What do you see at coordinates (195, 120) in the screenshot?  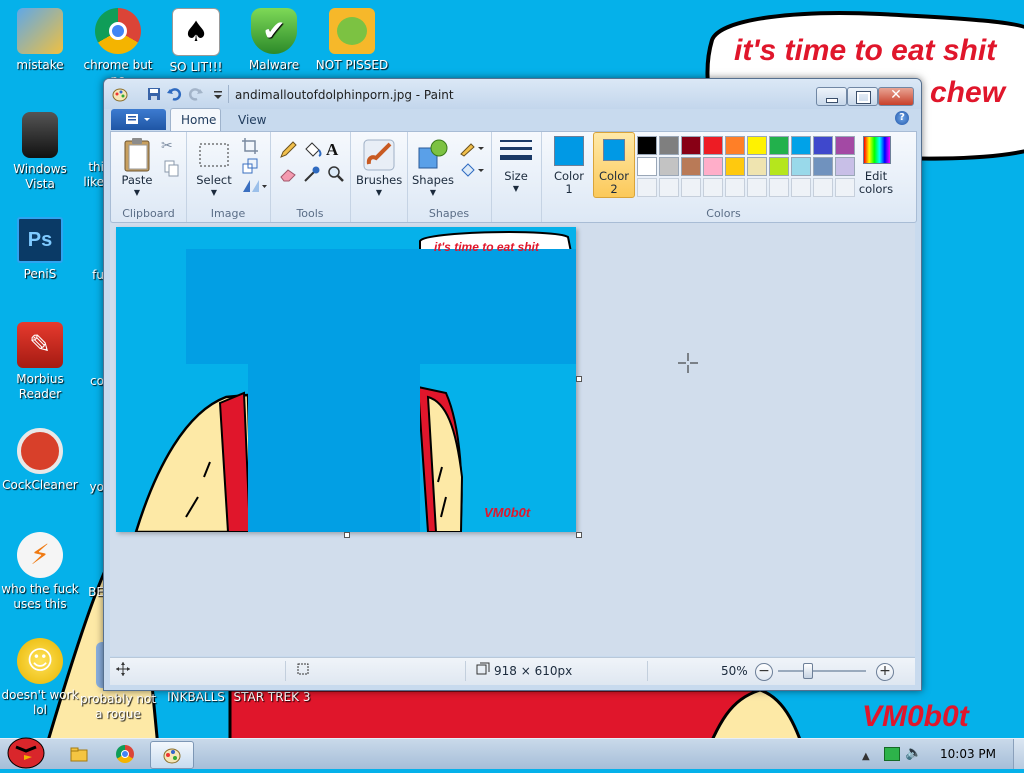 I see `tab-home: Home` at bounding box center [195, 120].